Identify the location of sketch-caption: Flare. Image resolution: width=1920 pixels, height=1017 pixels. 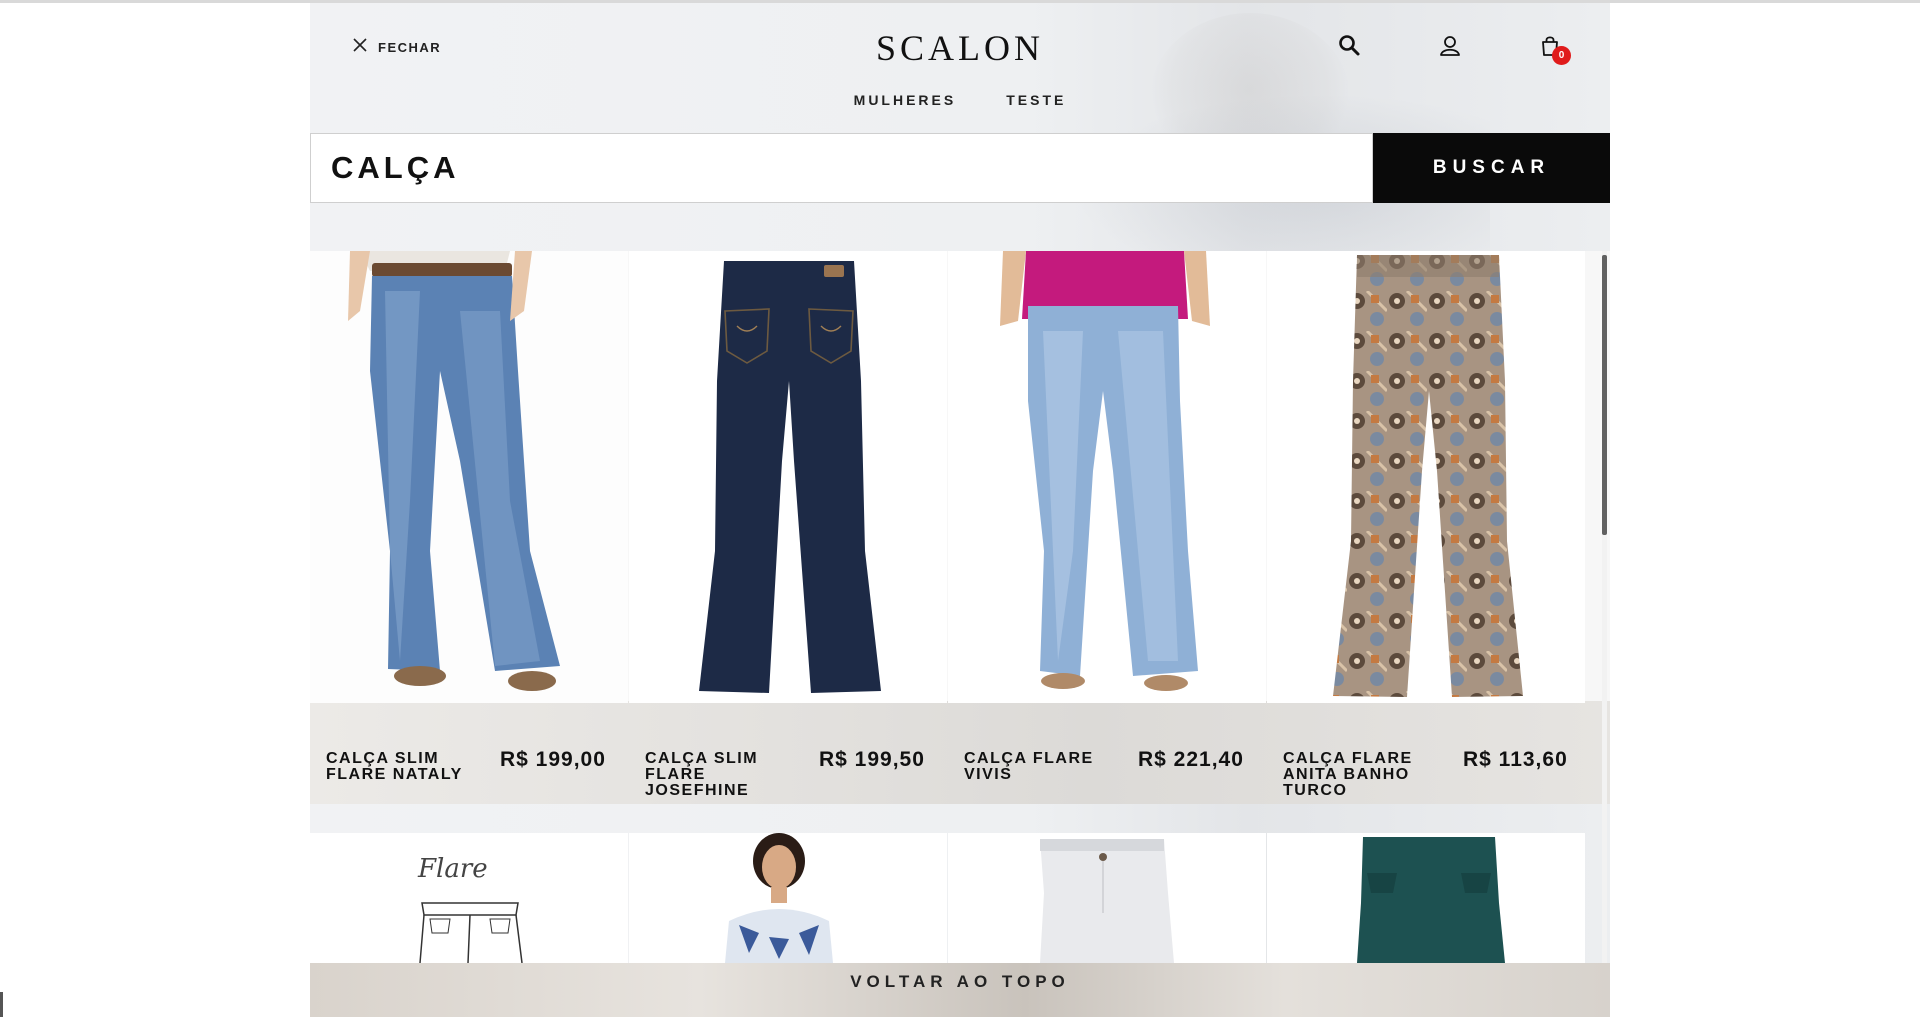
(452, 869).